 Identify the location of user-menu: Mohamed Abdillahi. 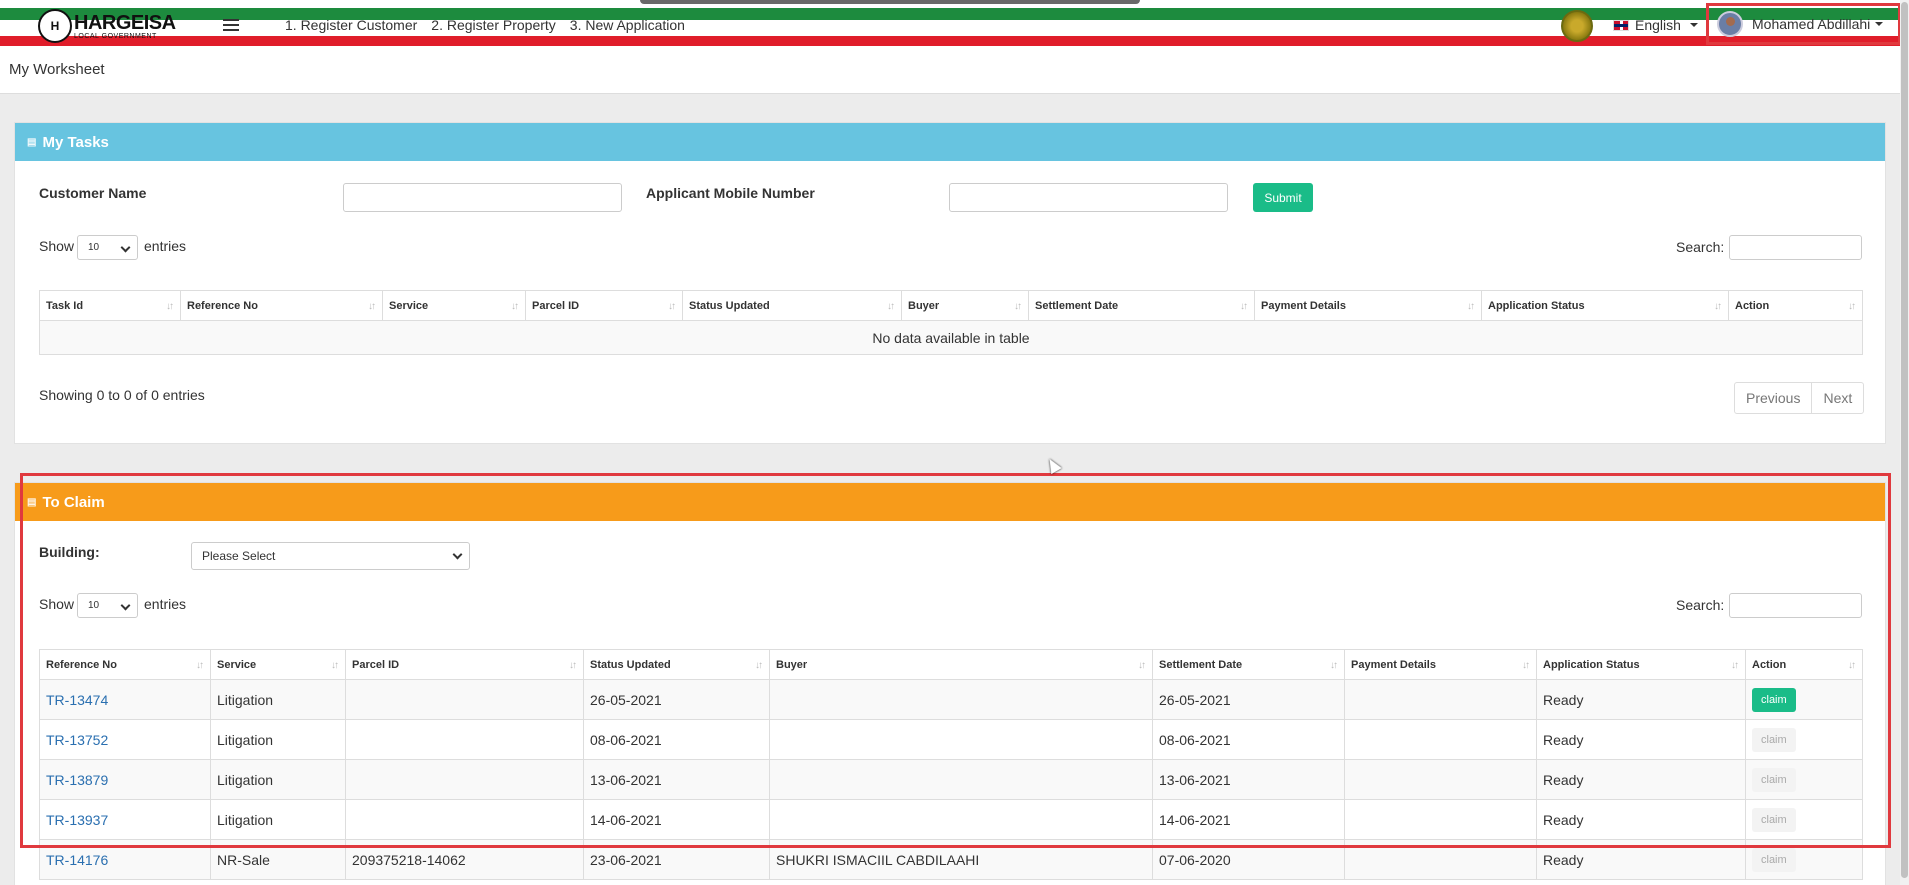
(1803, 24).